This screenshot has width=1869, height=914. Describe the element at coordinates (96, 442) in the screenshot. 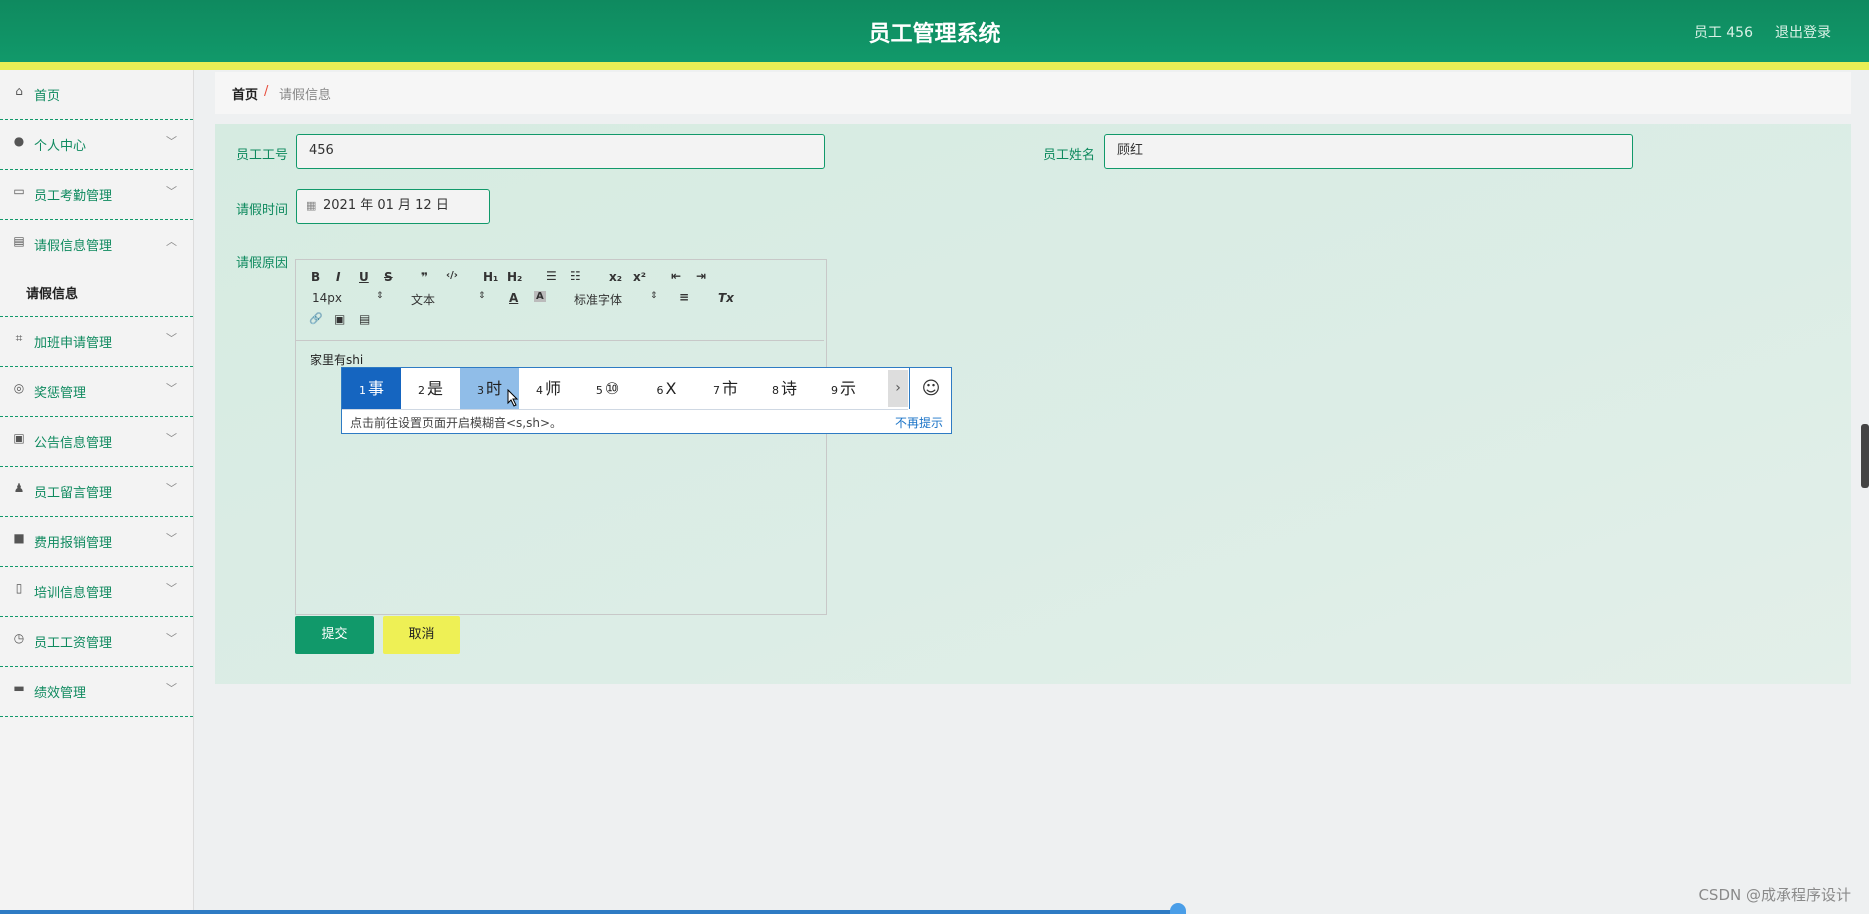

I see `sidebar-item-notices: ▣ 公告信息管理 ﹀` at that location.